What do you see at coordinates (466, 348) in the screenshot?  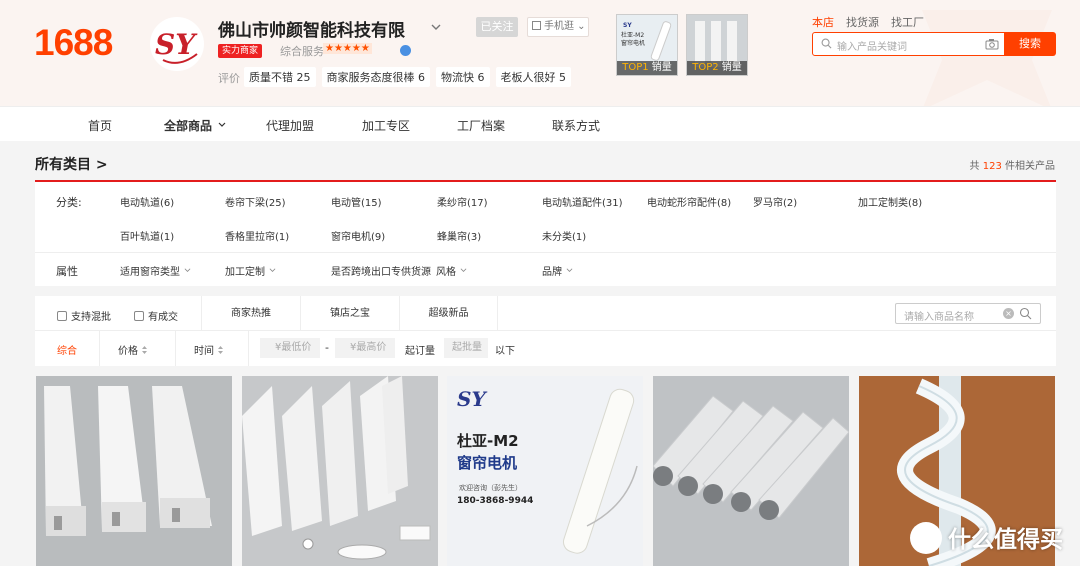 I see `moq-input: 起批量` at bounding box center [466, 348].